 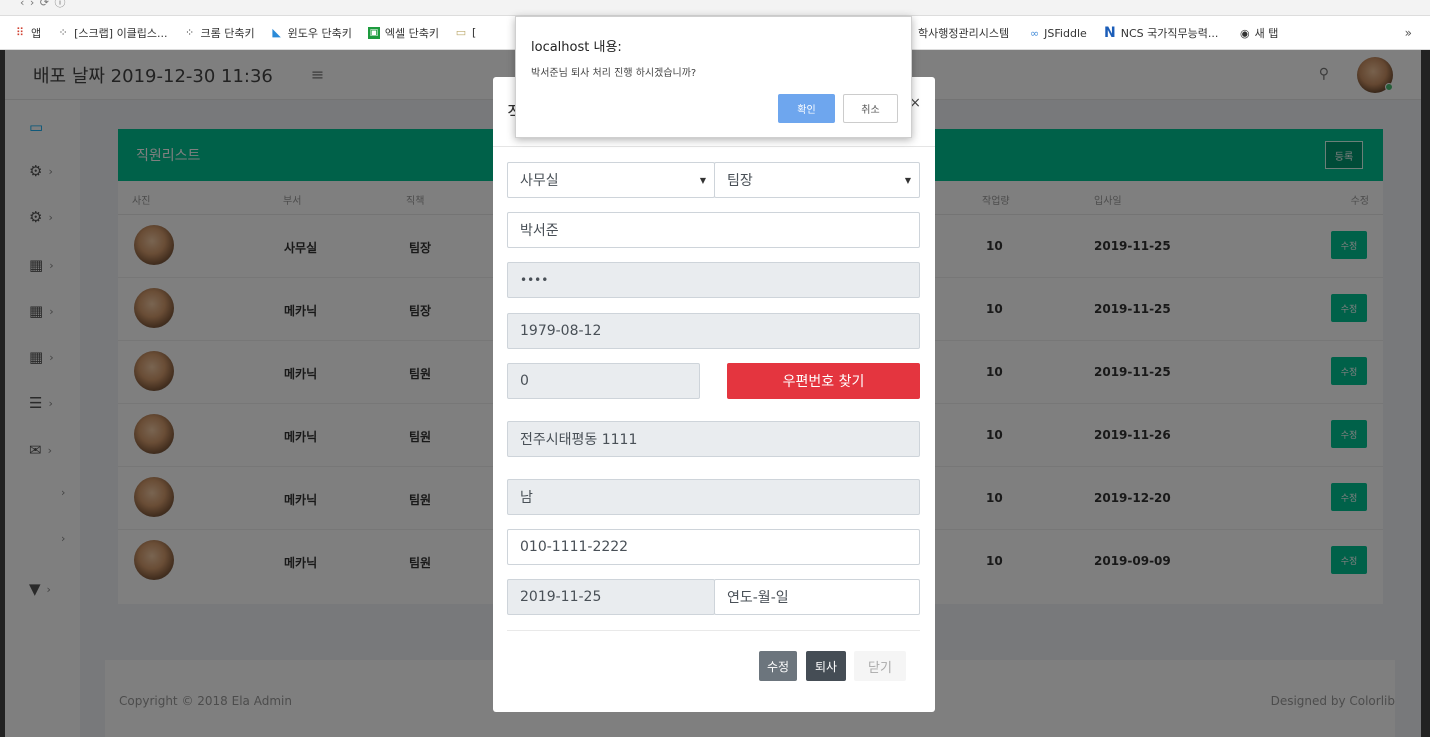 What do you see at coordinates (461, 32) in the screenshot?
I see `folder-icon: ▭` at bounding box center [461, 32].